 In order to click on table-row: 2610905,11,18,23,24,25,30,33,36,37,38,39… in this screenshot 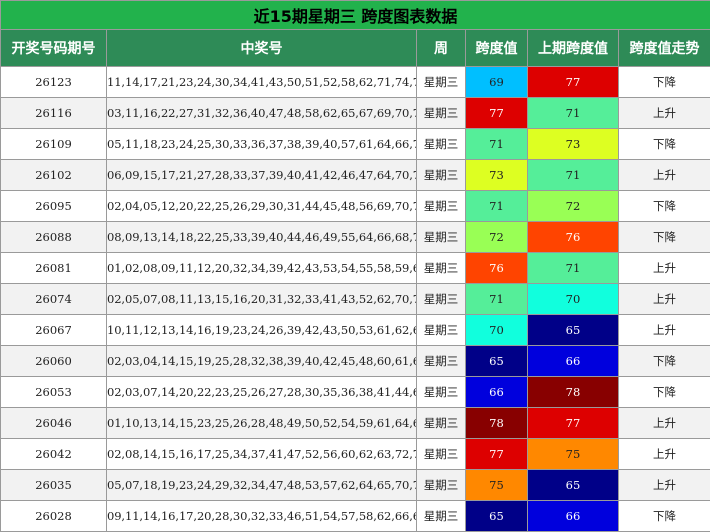, I will do `click(355, 144)`.